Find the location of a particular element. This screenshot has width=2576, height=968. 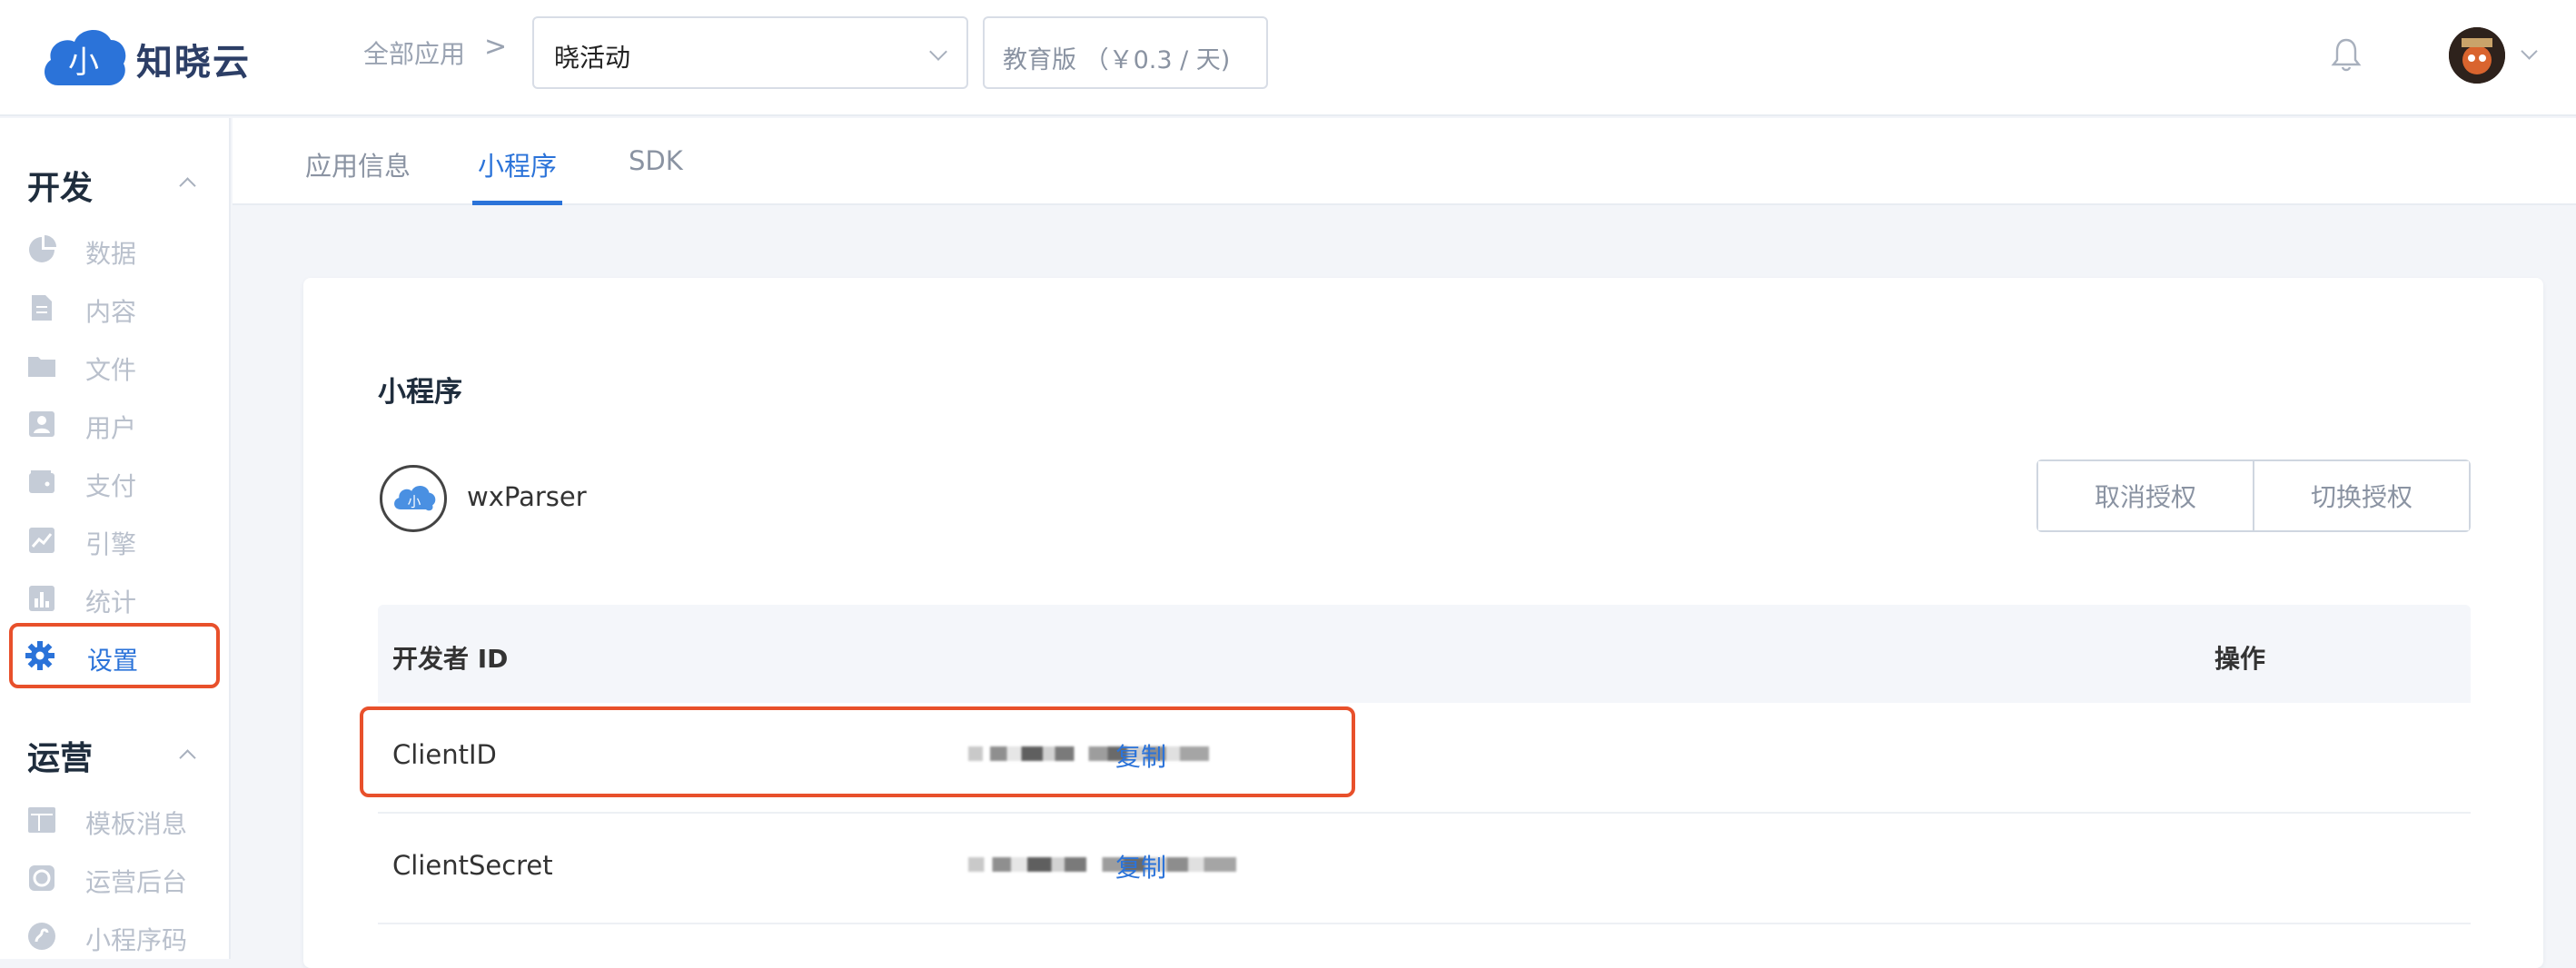

tab-bar: 应用信息 小程序 SDK is located at coordinates (1404, 161).